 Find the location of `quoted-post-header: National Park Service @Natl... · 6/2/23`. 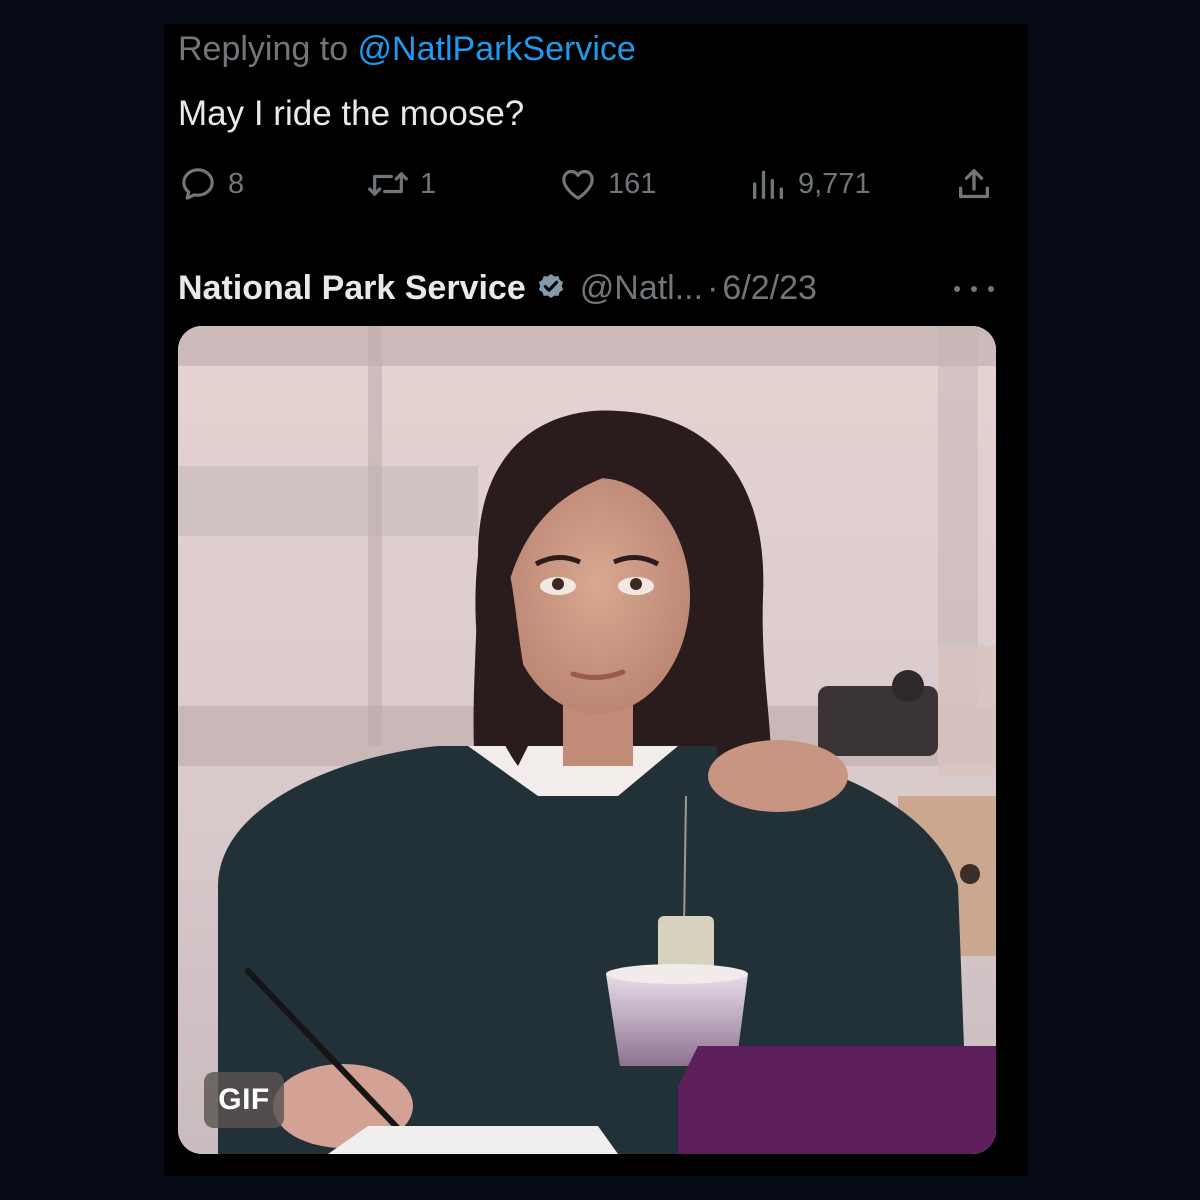

quoted-post-header: National Park Service @Natl... · 6/2/23 is located at coordinates (497, 288).